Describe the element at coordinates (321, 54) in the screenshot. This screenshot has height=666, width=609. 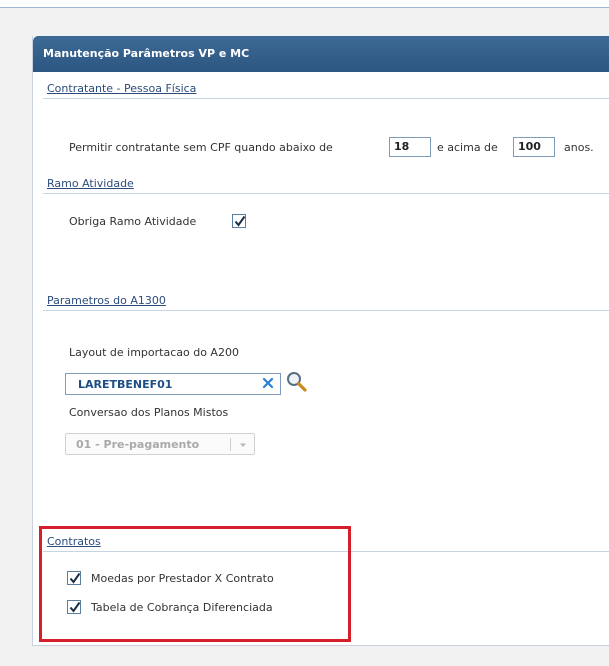
I see `panel-title: Manutenção Parâmetros VP e MC` at that location.